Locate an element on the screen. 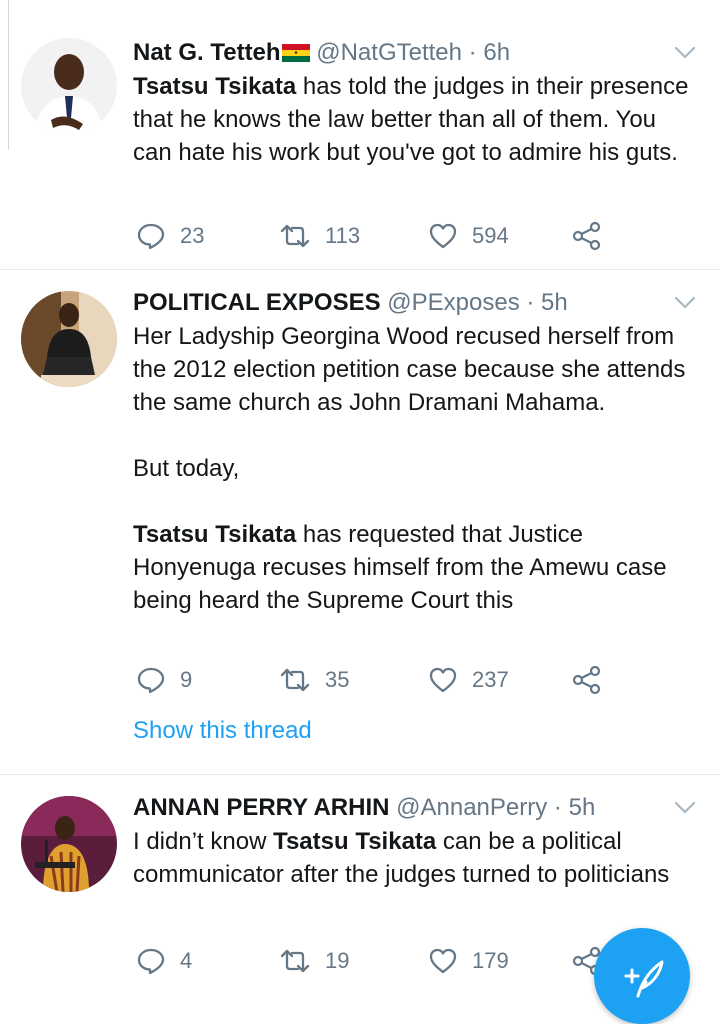 The width and height of the screenshot is (720, 1024). timestamp: 6h is located at coordinates (496, 52).